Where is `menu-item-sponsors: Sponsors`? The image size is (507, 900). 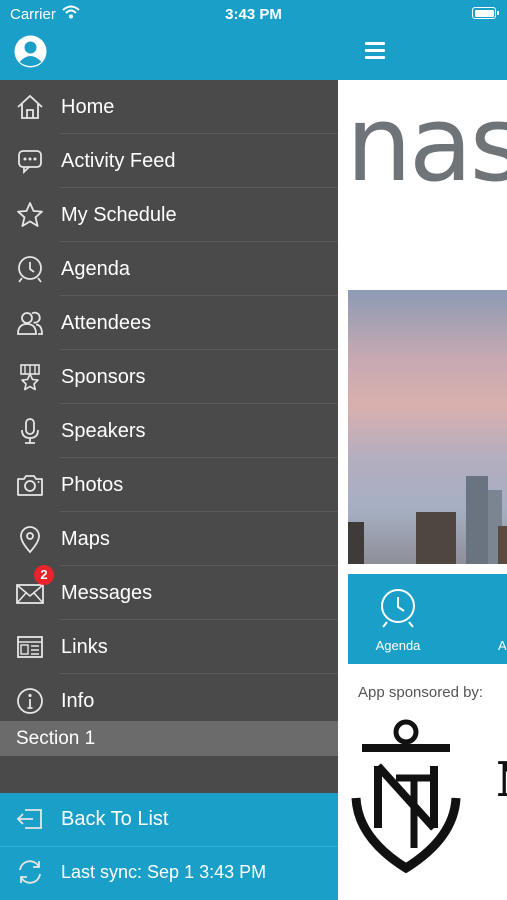
menu-item-sponsors: Sponsors is located at coordinates (169, 377).